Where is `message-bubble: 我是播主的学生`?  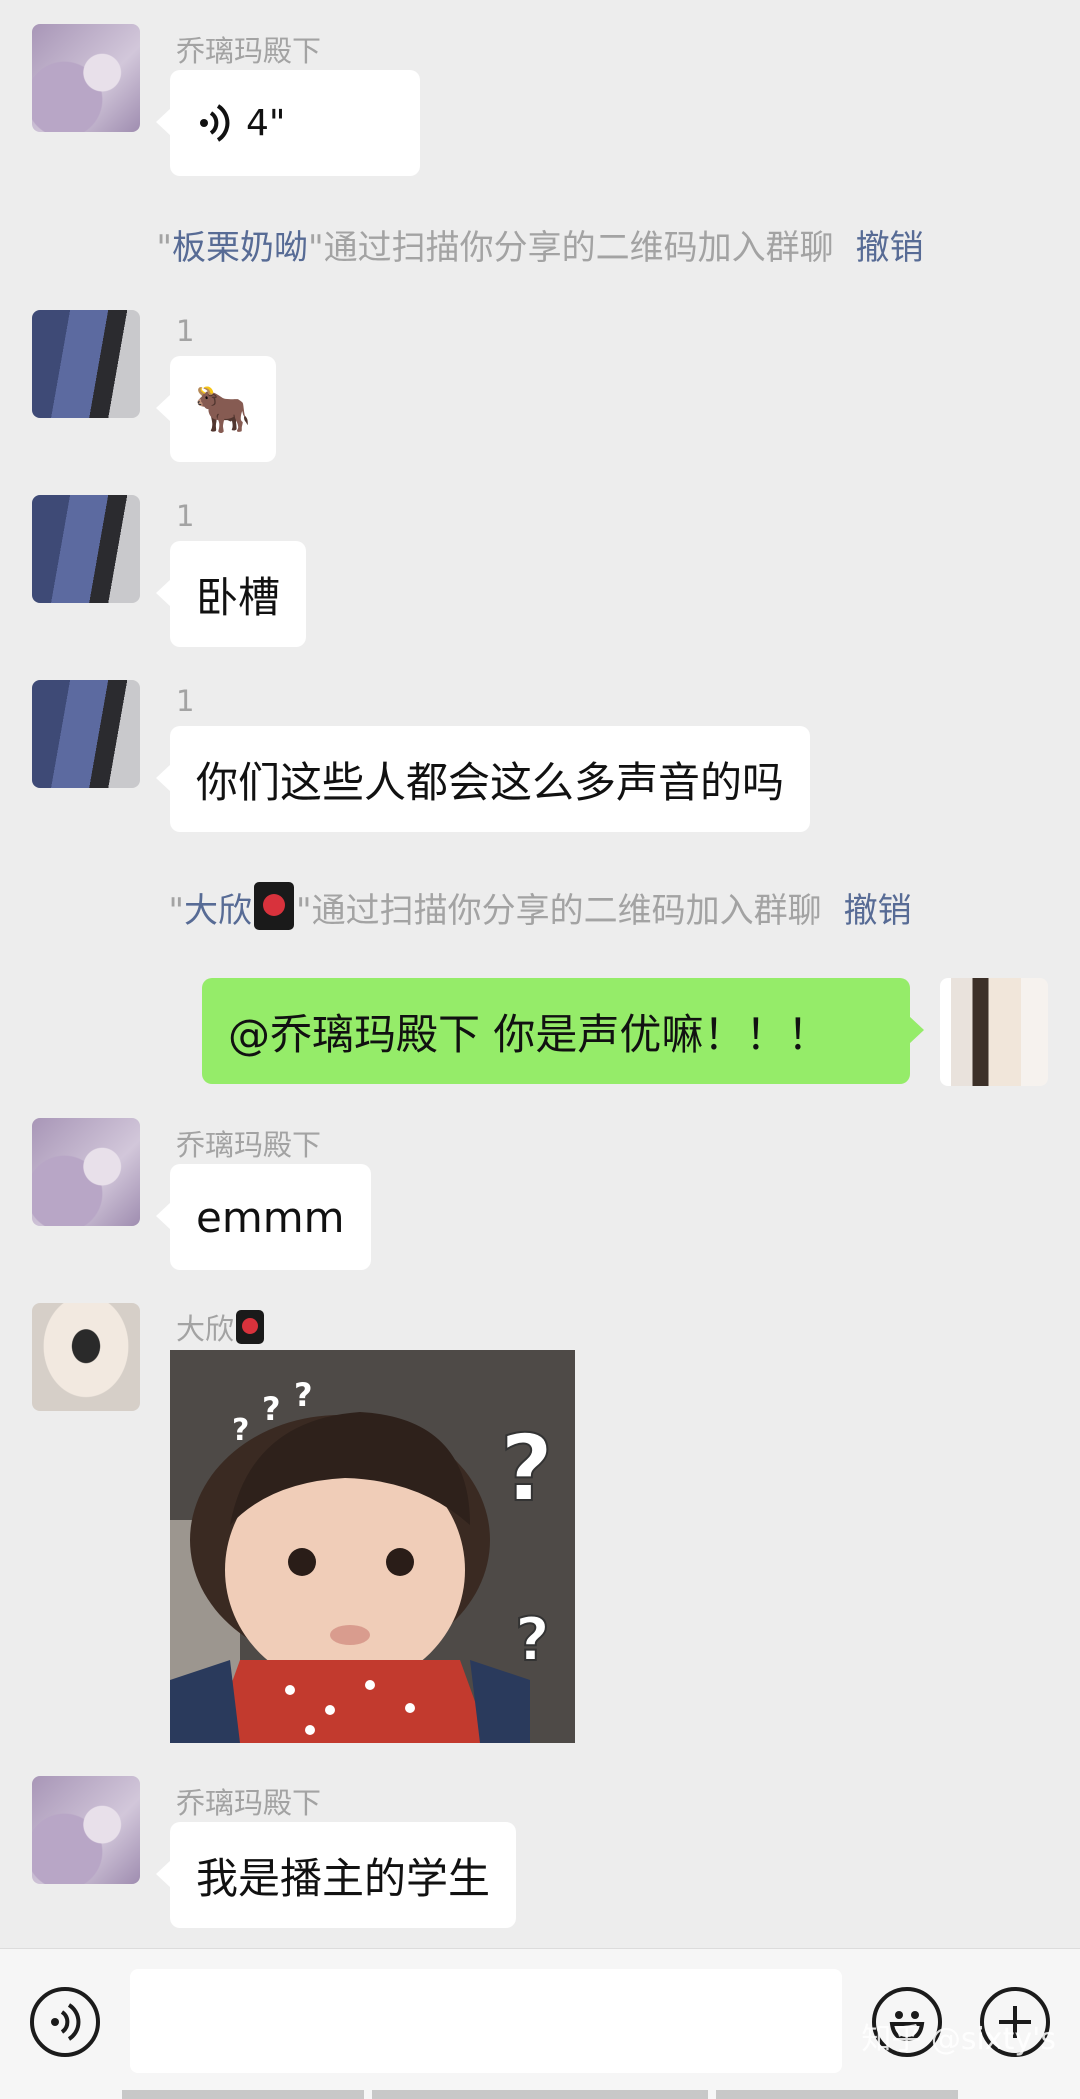
message-bubble: 我是播主的学生 is located at coordinates (336, 1875).